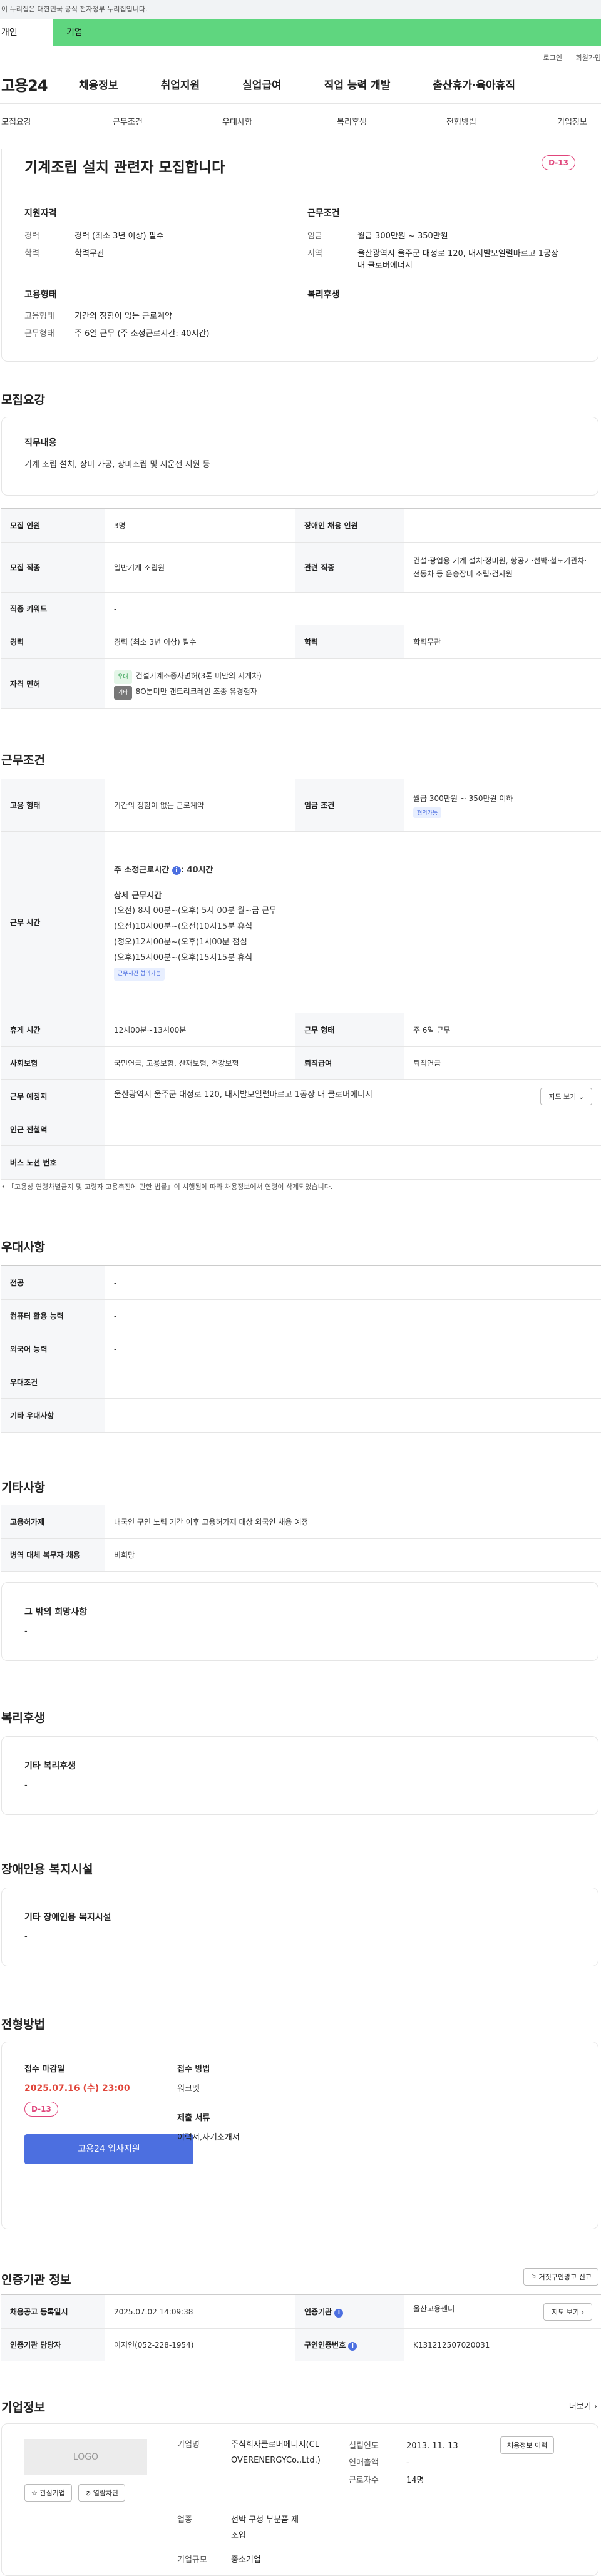  What do you see at coordinates (581, 1096) in the screenshot?
I see `chevron-down-icon: ⌄` at bounding box center [581, 1096].